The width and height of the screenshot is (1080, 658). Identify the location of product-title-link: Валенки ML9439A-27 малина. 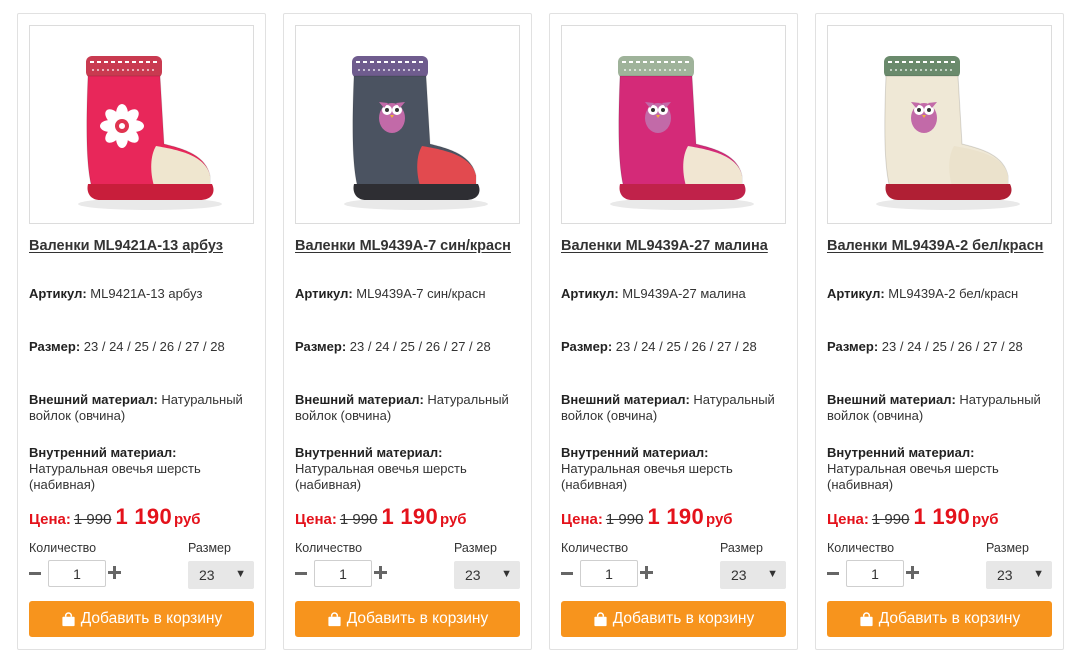
(673, 257).